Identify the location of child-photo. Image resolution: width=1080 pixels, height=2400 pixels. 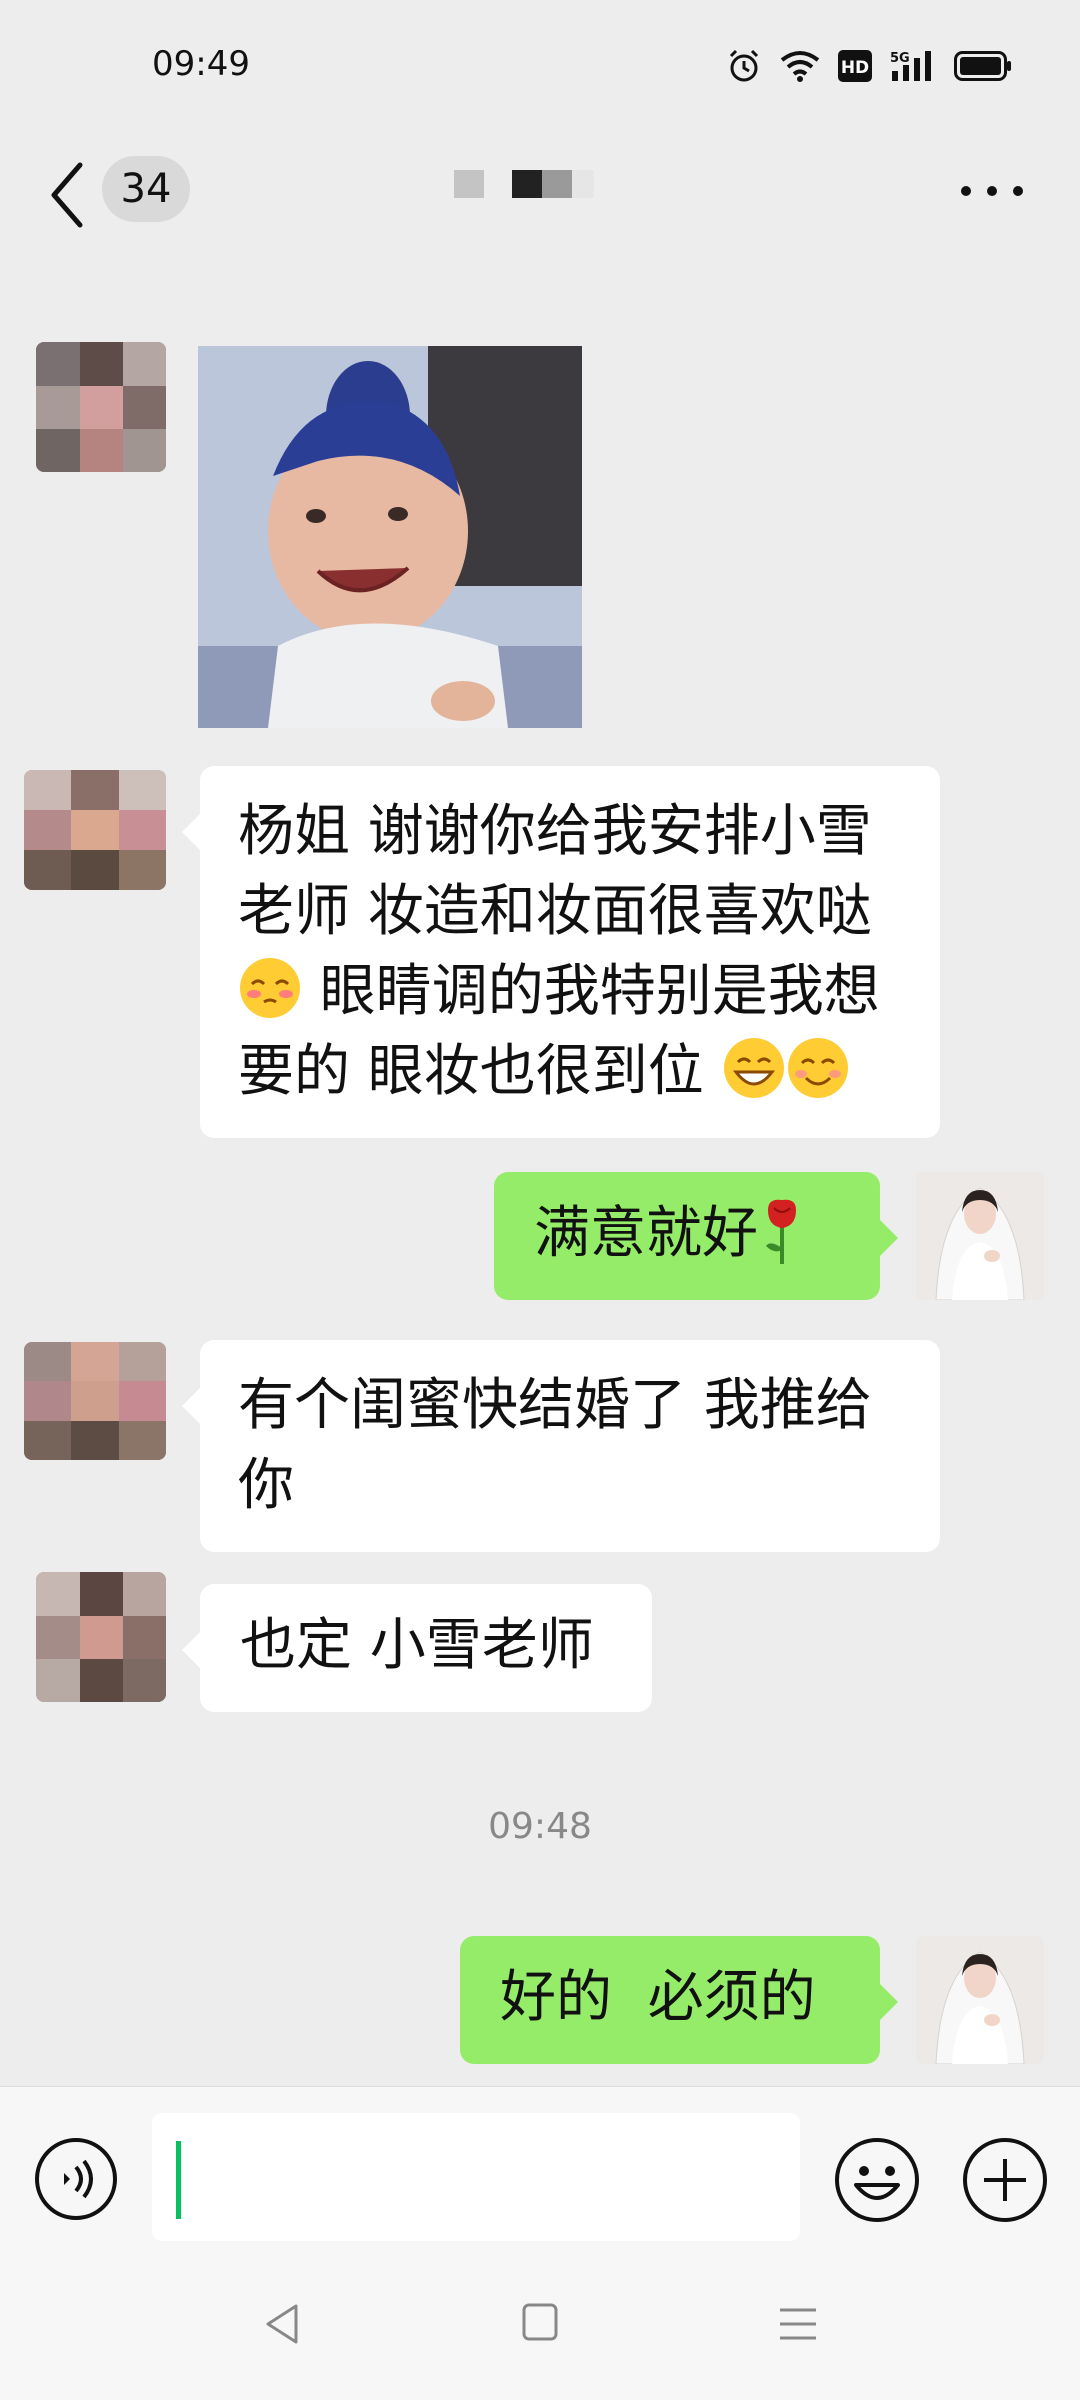
(390, 537).